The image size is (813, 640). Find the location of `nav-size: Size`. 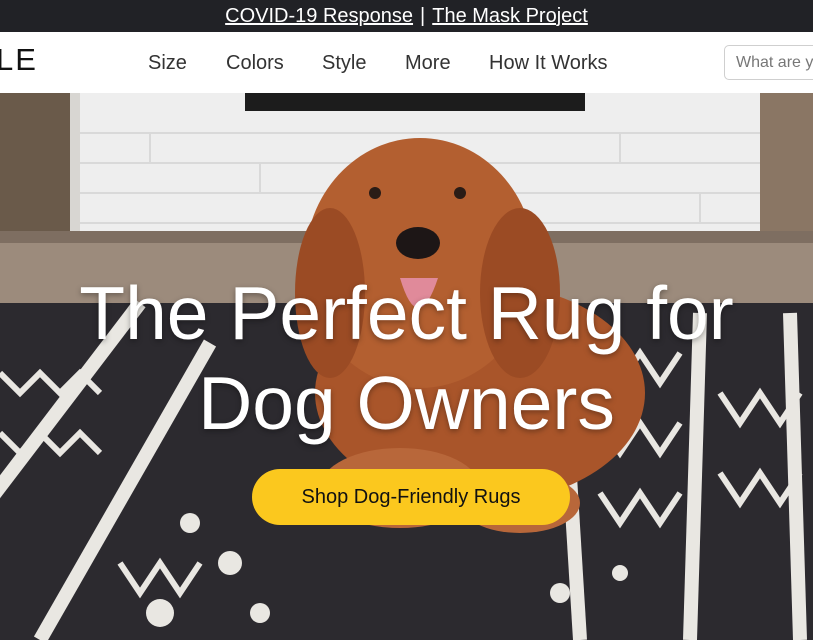

nav-size: Size is located at coordinates (167, 63).